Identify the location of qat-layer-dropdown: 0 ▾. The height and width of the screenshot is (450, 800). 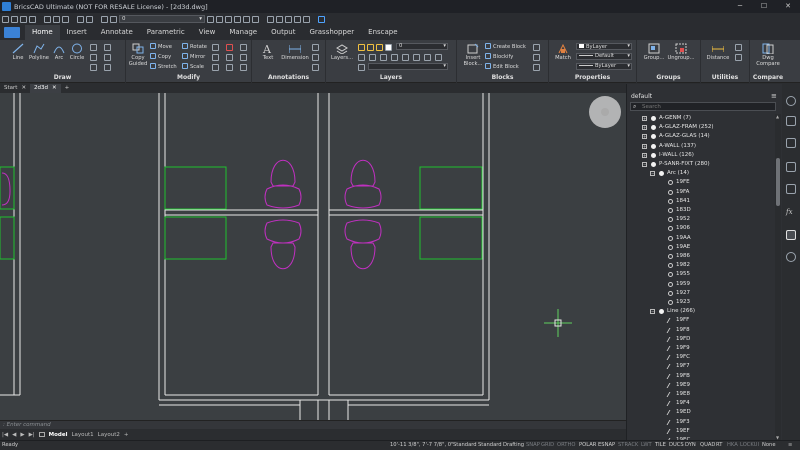
(162, 19).